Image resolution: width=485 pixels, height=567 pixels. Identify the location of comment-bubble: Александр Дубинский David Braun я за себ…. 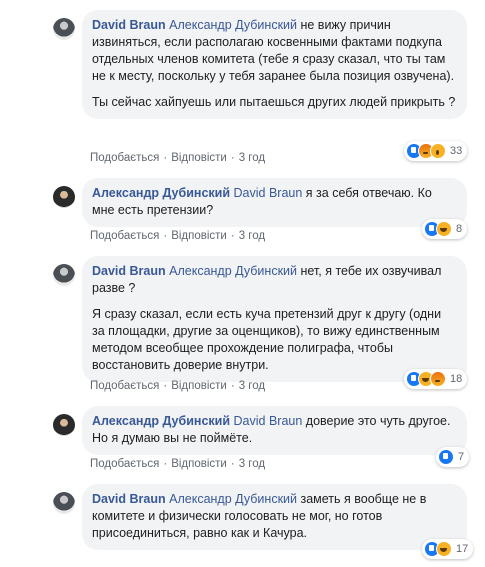
(274, 202).